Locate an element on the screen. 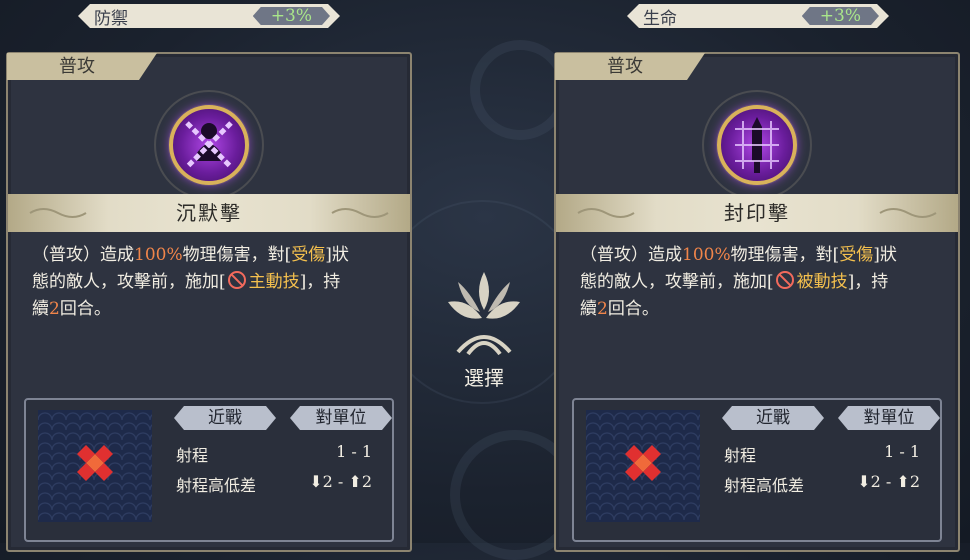 The image size is (970, 560). skill-name: 封印擊 is located at coordinates (757, 213).